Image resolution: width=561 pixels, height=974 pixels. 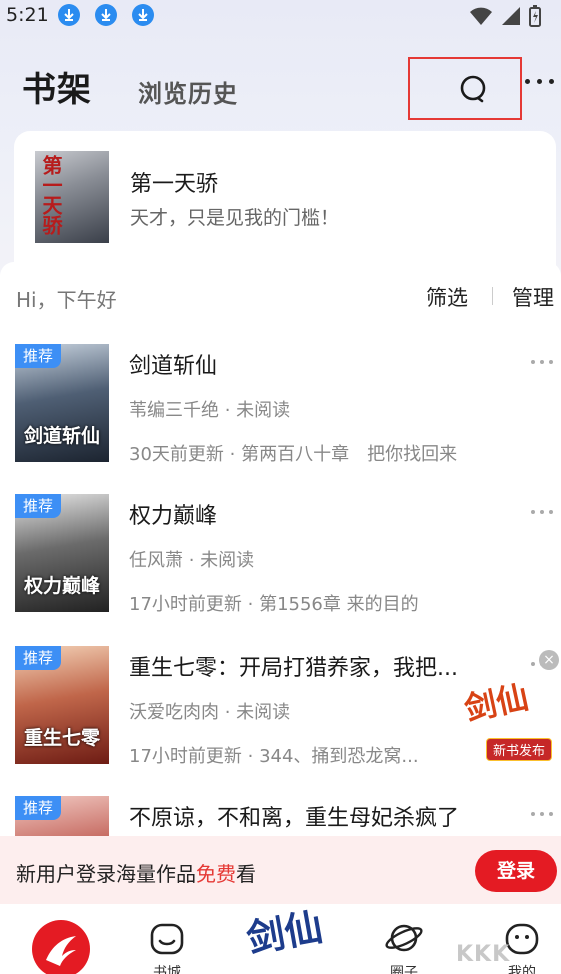 I want to click on more-options-button, so click(x=540, y=81).